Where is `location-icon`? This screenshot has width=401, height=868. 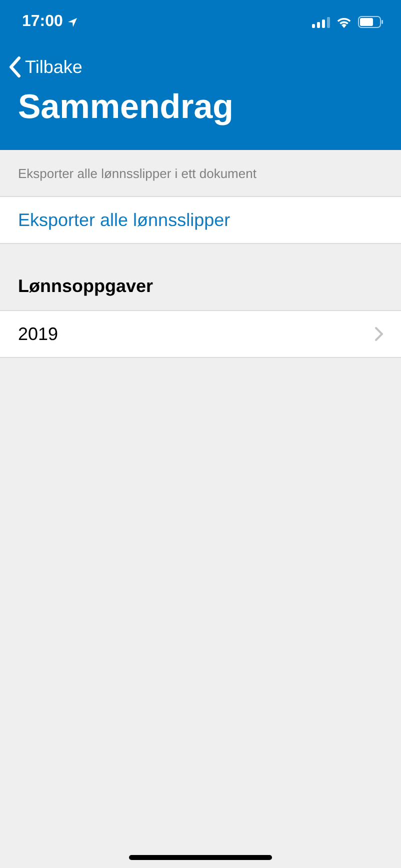
location-icon is located at coordinates (72, 22).